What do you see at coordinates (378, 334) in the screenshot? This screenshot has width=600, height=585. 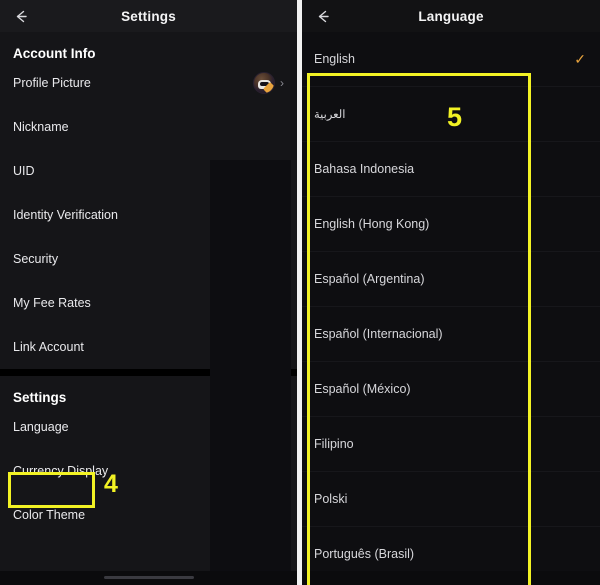 I see `language-item-label: Español (Internacional)` at bounding box center [378, 334].